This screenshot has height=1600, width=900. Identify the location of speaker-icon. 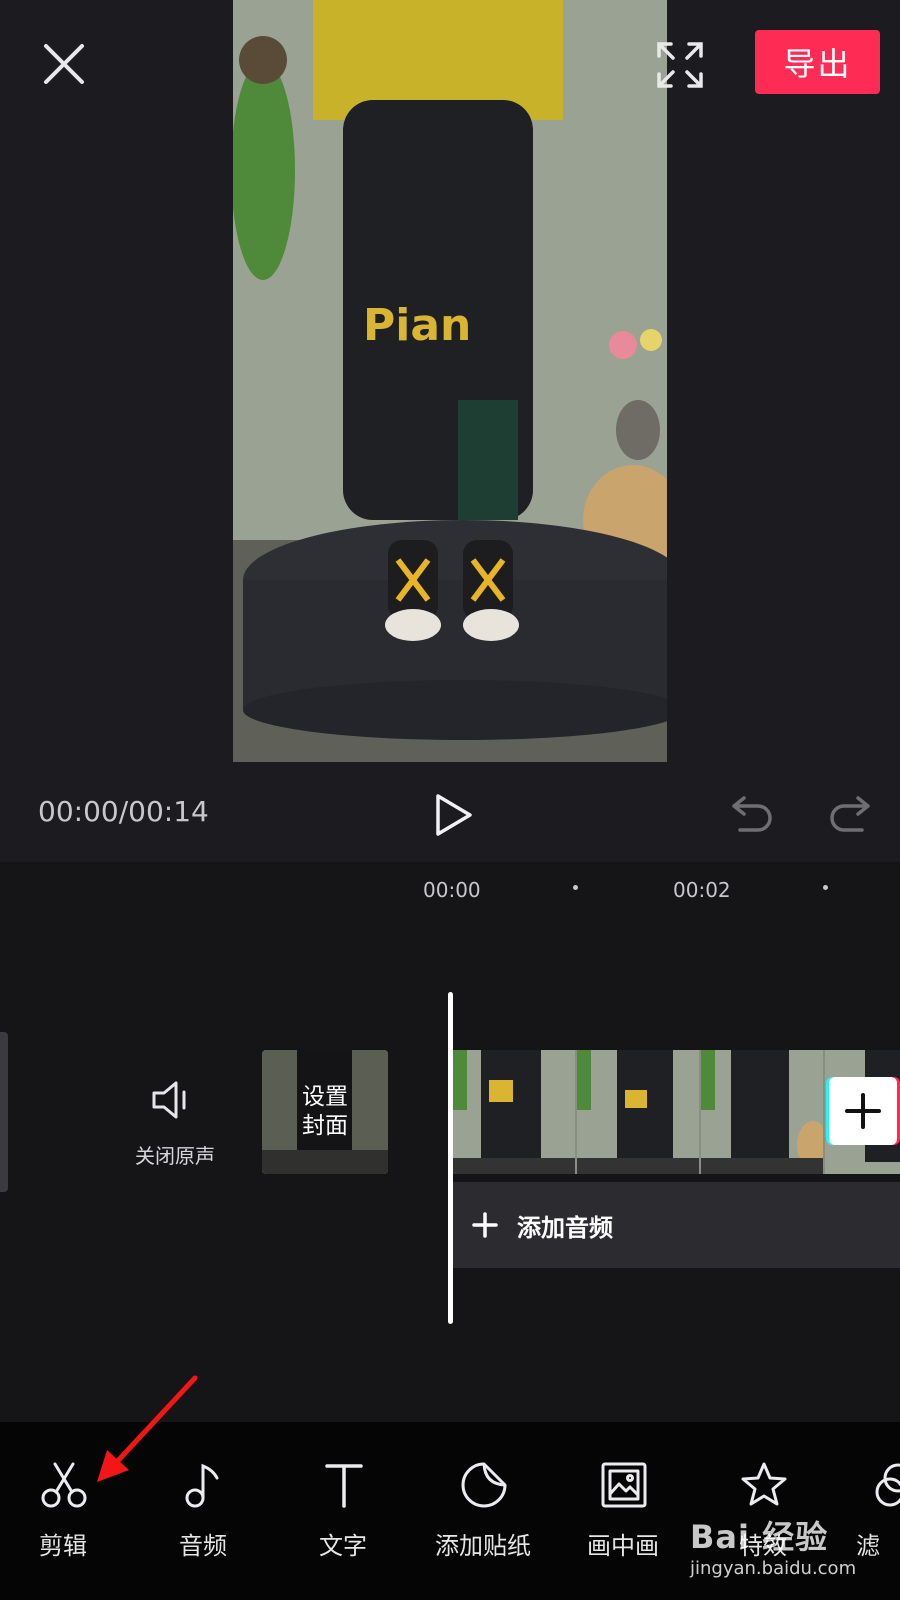
(169, 1100).